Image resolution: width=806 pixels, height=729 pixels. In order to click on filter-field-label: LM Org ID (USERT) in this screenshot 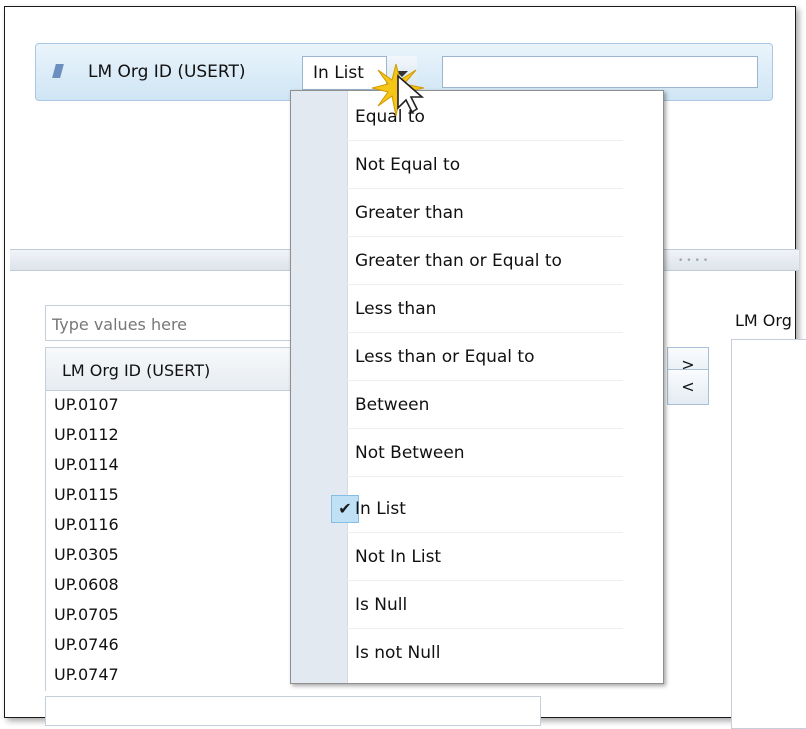, I will do `click(167, 72)`.